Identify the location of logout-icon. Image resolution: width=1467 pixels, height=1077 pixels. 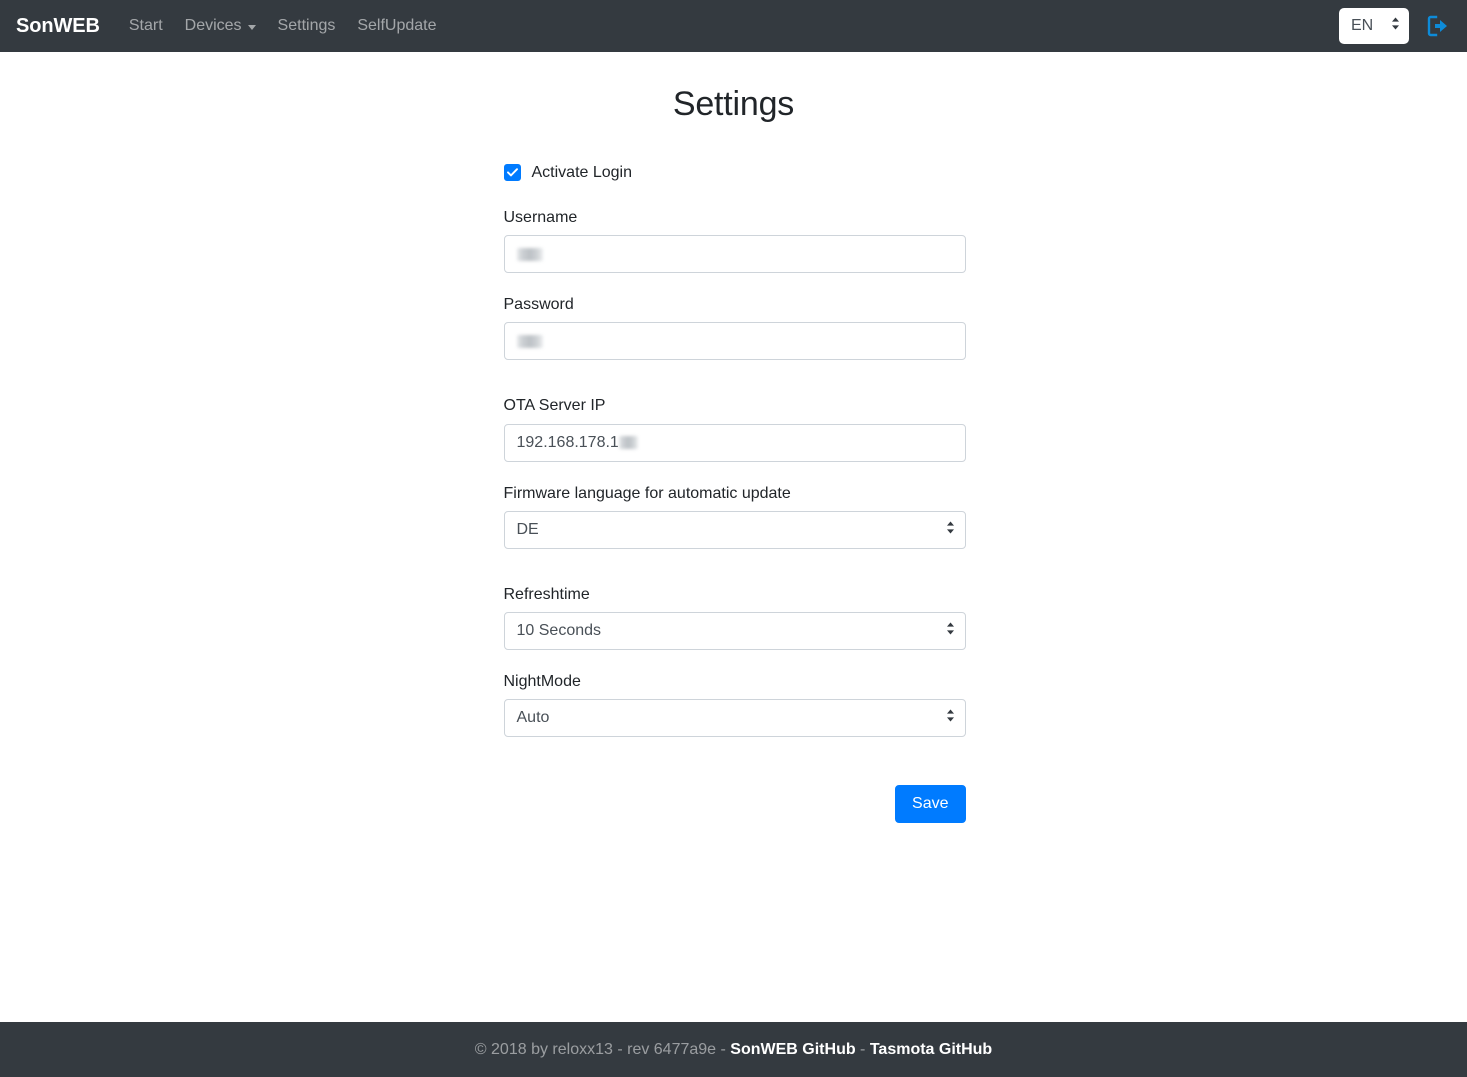
(1438, 26).